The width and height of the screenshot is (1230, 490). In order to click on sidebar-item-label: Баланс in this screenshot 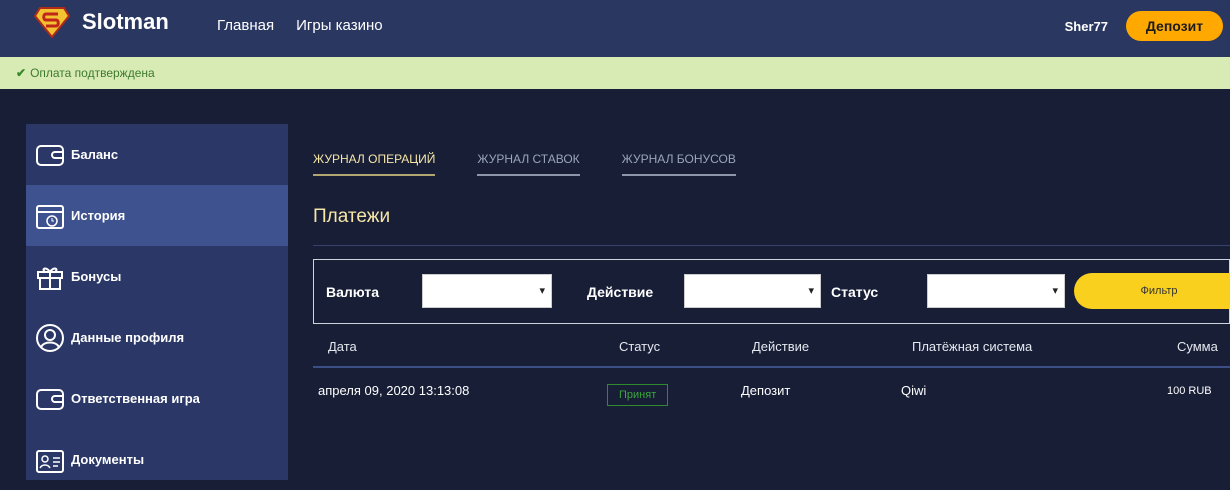, I will do `click(95, 154)`.